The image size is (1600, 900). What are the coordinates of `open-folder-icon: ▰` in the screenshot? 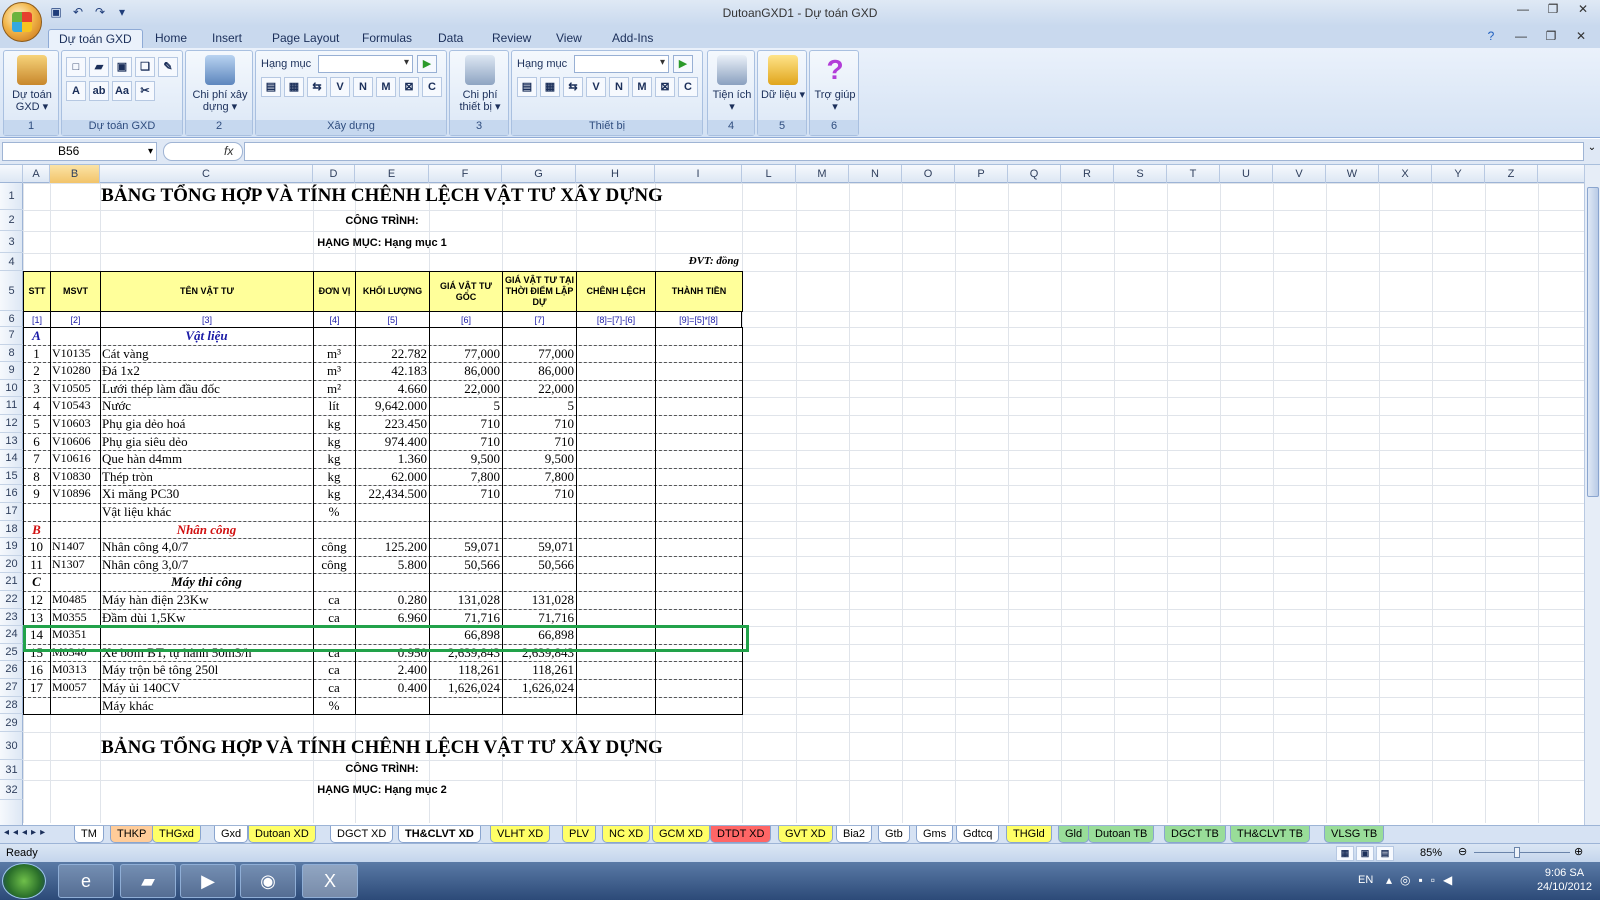 It's located at (99, 67).